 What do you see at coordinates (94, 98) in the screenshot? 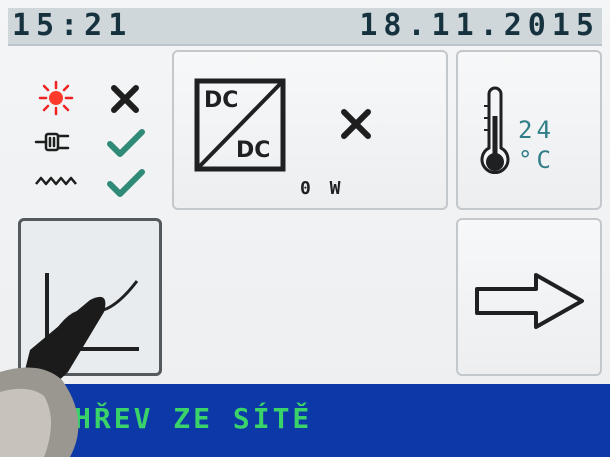
I see `status-row-solar` at bounding box center [94, 98].